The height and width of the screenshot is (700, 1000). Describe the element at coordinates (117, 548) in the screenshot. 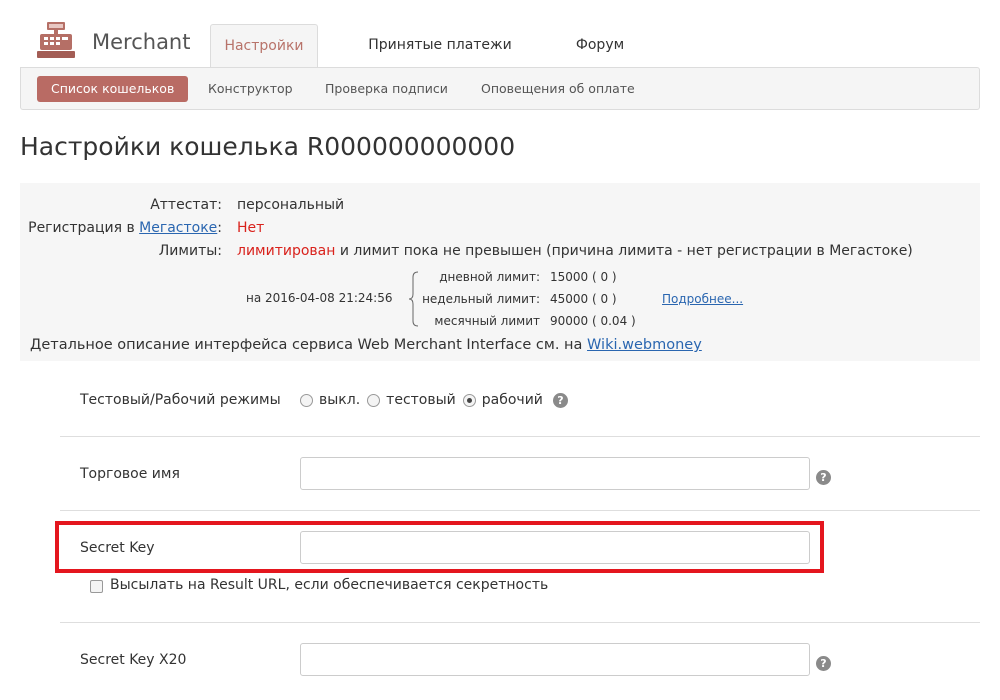

I see `secret-key-label: Secret Key` at that location.